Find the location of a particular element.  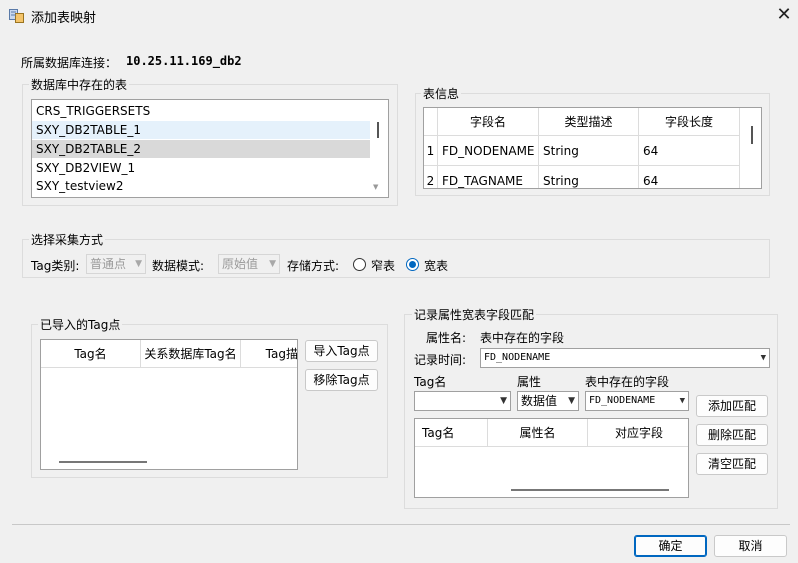

clear-match-button: 清空匹配 is located at coordinates (732, 464).